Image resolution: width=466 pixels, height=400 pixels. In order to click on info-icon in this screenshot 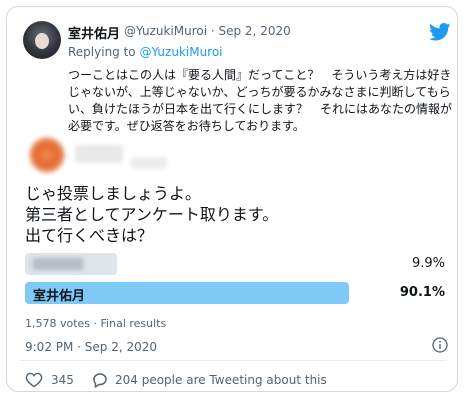, I will do `click(440, 345)`.